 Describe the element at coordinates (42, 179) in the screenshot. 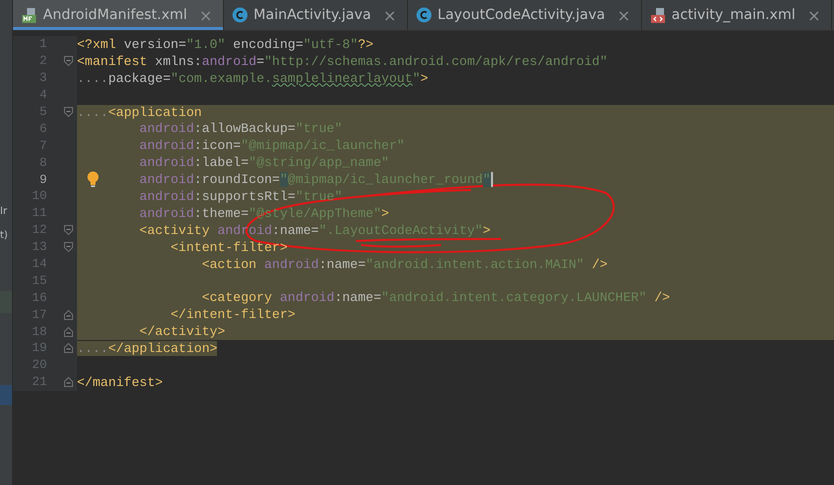

I see `line-number: 9` at that location.